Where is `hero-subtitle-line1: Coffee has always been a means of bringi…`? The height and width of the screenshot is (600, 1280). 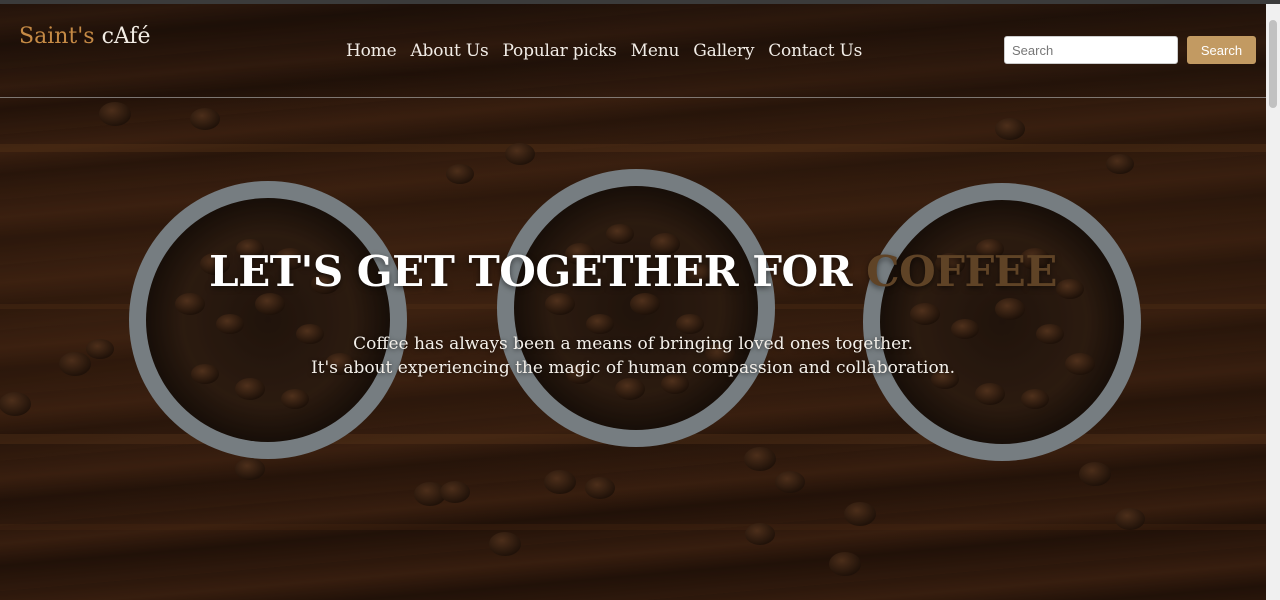 hero-subtitle-line1: Coffee has always been a means of bringi… is located at coordinates (633, 344).